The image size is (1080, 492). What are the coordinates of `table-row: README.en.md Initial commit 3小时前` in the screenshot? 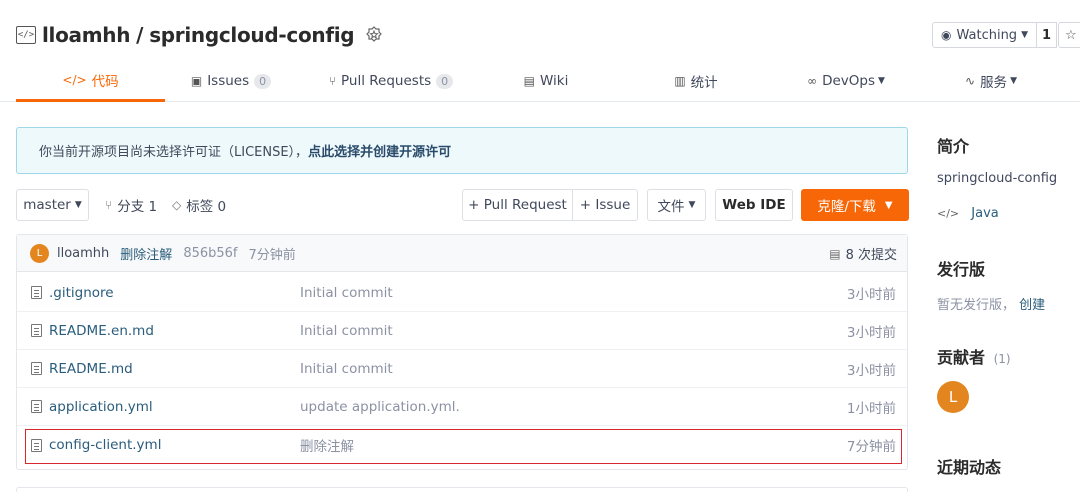 It's located at (462, 331).